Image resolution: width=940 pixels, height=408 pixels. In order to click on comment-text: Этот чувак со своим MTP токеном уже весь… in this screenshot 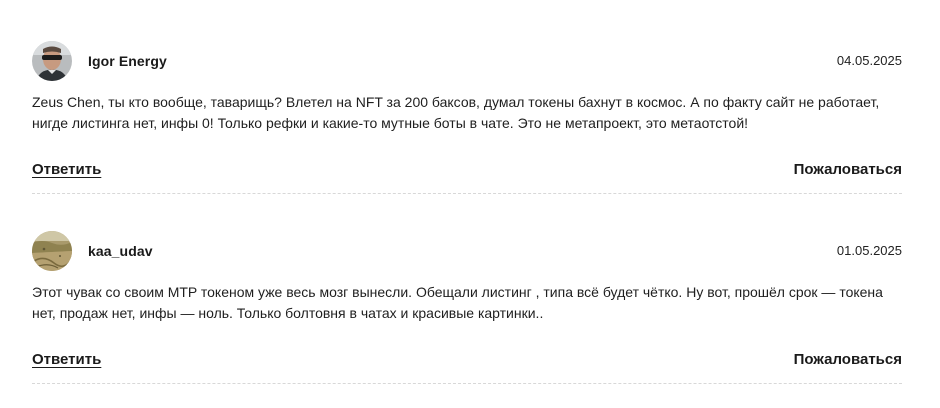, I will do `click(457, 302)`.